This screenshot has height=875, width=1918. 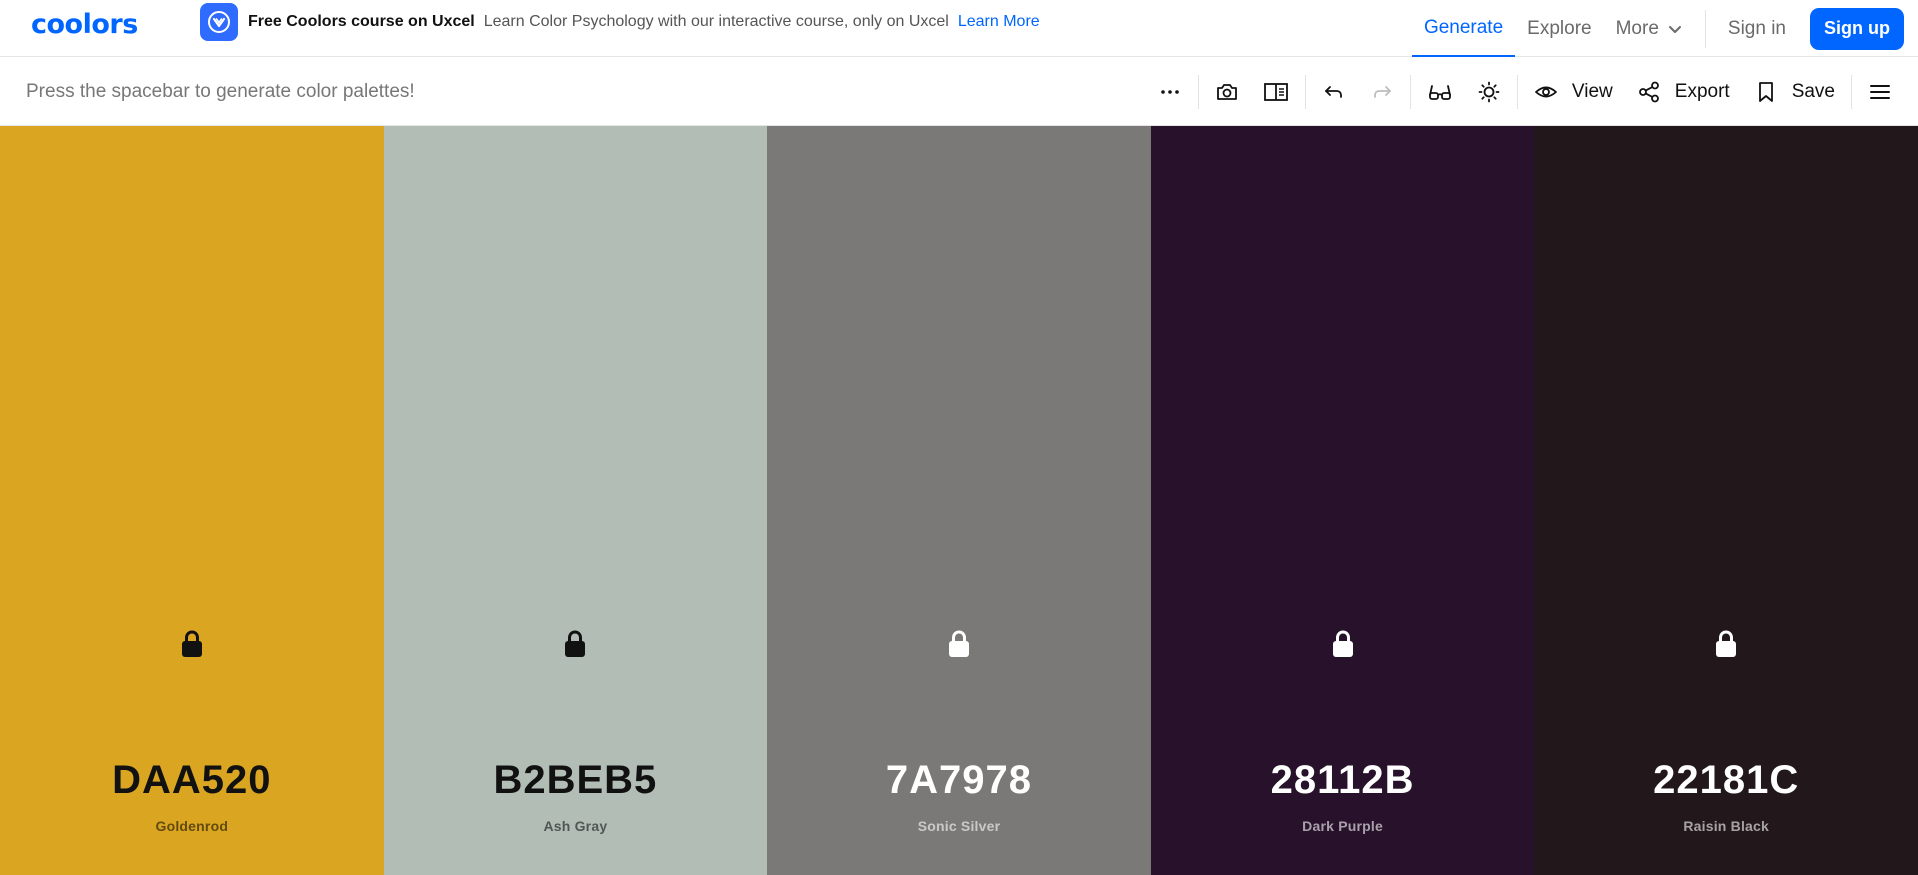 I want to click on color-name: Sonic Silver, so click(x=959, y=826).